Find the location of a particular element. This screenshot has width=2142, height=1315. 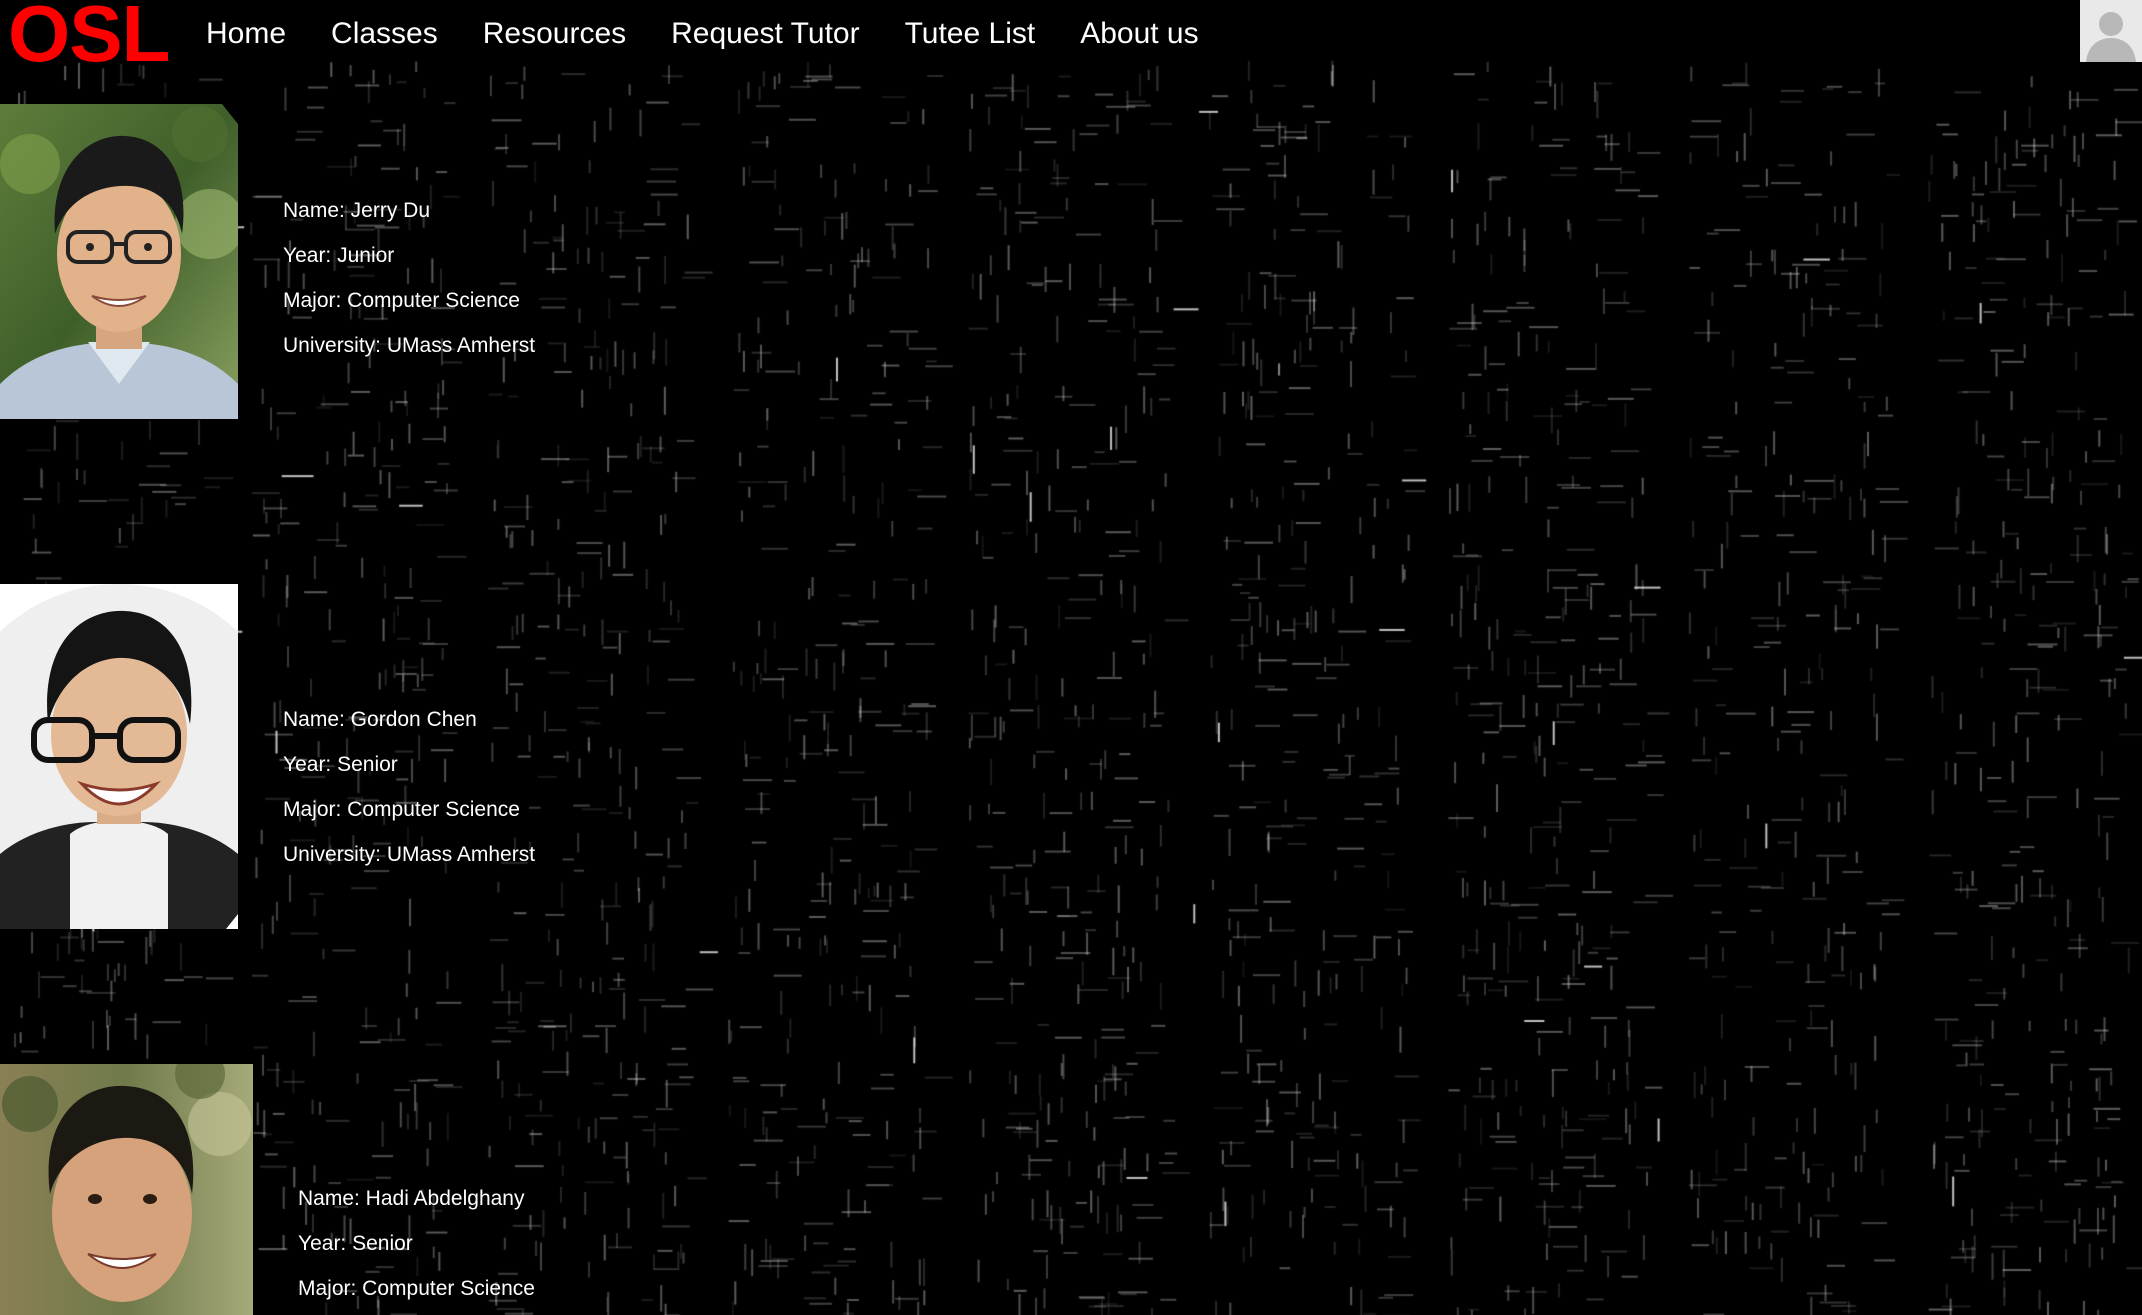

user-avatar-icon is located at coordinates (2111, 31).